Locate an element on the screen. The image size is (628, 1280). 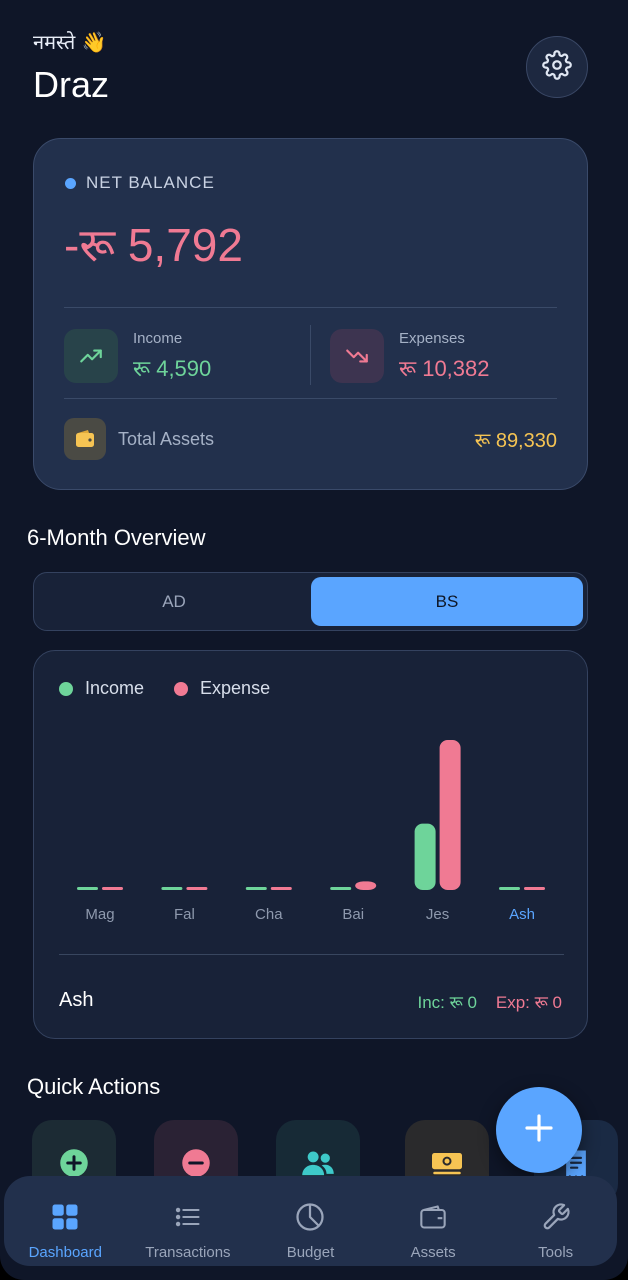
nav-assets: Assets is located at coordinates (433, 1221).